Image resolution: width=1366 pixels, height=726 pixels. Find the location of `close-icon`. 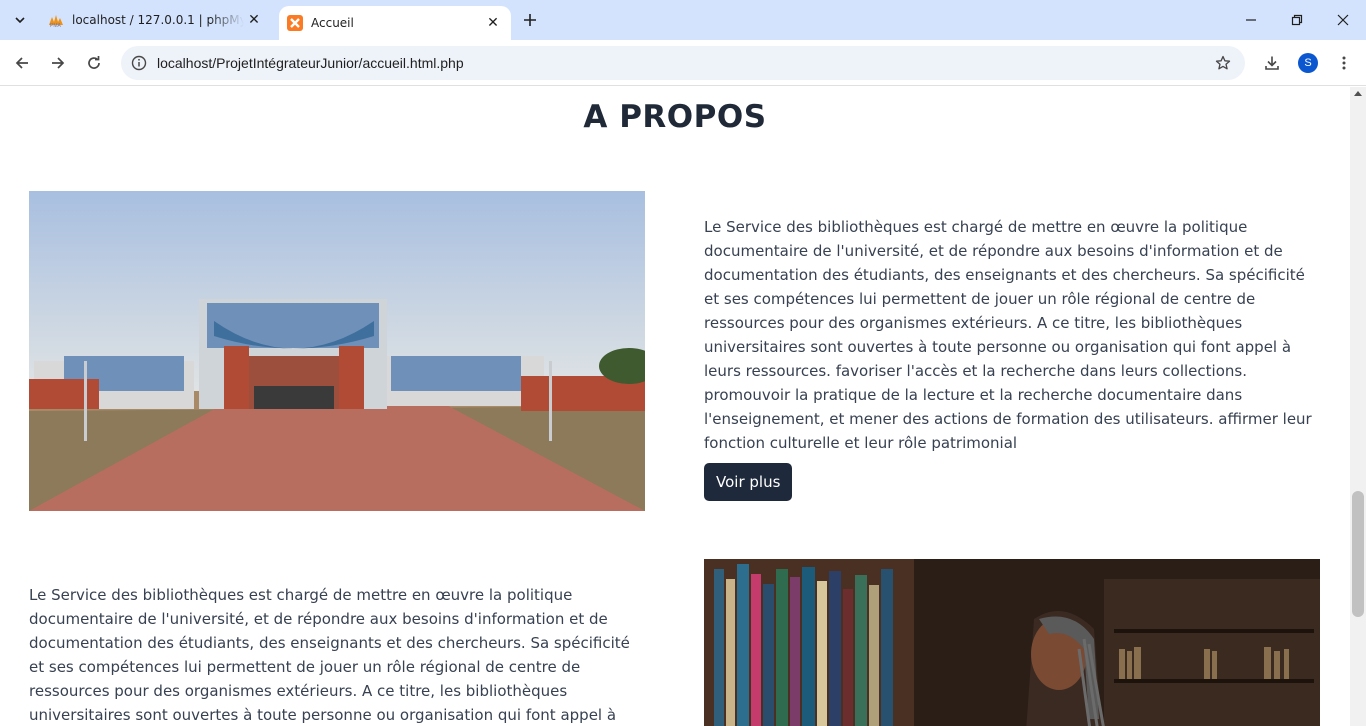

close-icon is located at coordinates (1343, 20).